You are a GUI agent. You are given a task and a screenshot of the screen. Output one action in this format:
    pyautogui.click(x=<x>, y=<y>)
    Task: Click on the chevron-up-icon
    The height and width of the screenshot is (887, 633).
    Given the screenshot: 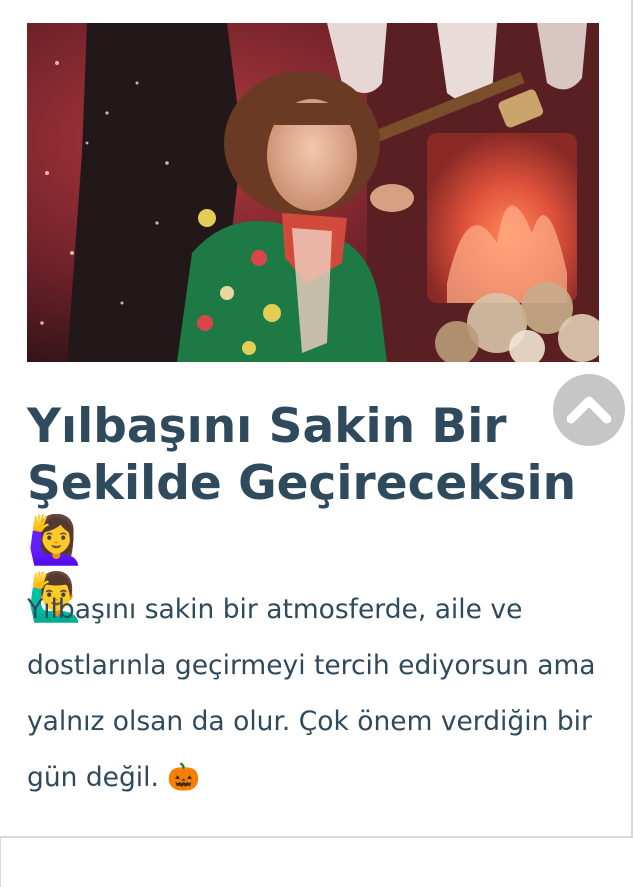 What is the action you would take?
    pyautogui.click(x=589, y=410)
    